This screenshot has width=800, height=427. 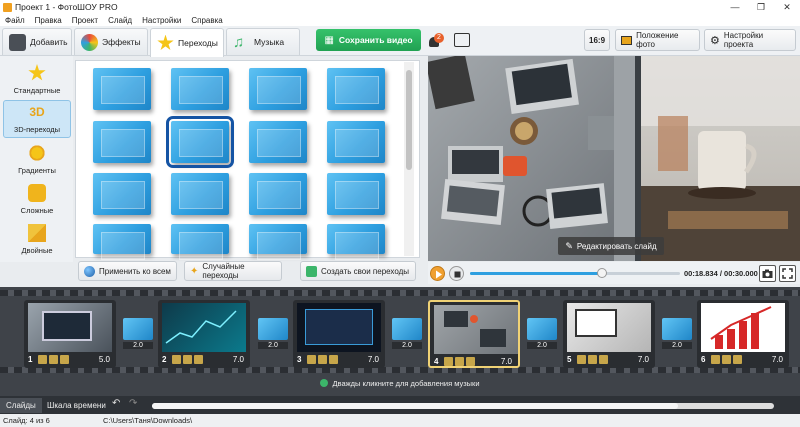 What do you see at coordinates (415, 406) in the screenshot?
I see `strip-scroll-thumb` at bounding box center [415, 406].